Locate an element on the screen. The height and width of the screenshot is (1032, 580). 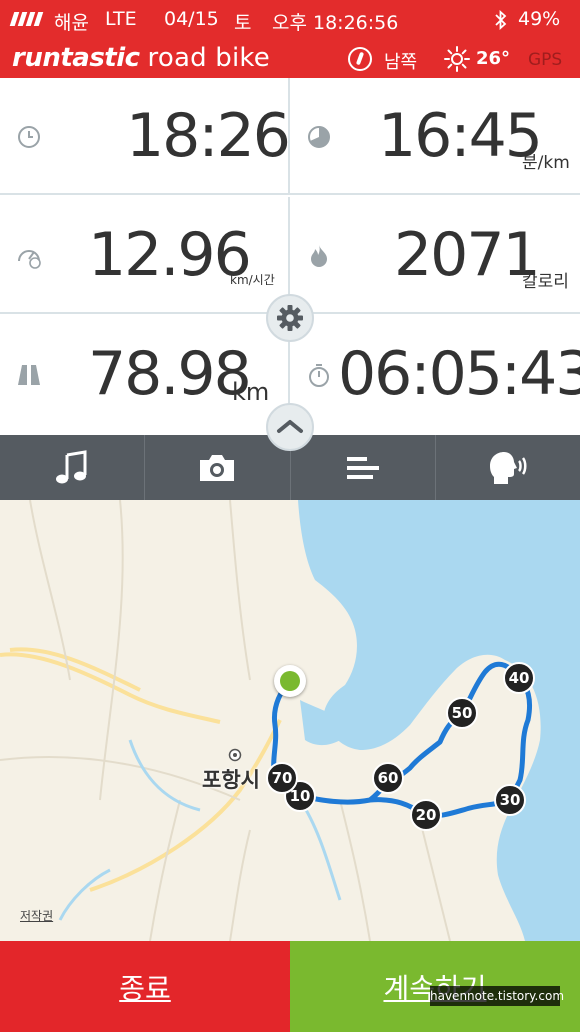
pace-icon is located at coordinates (319, 137).